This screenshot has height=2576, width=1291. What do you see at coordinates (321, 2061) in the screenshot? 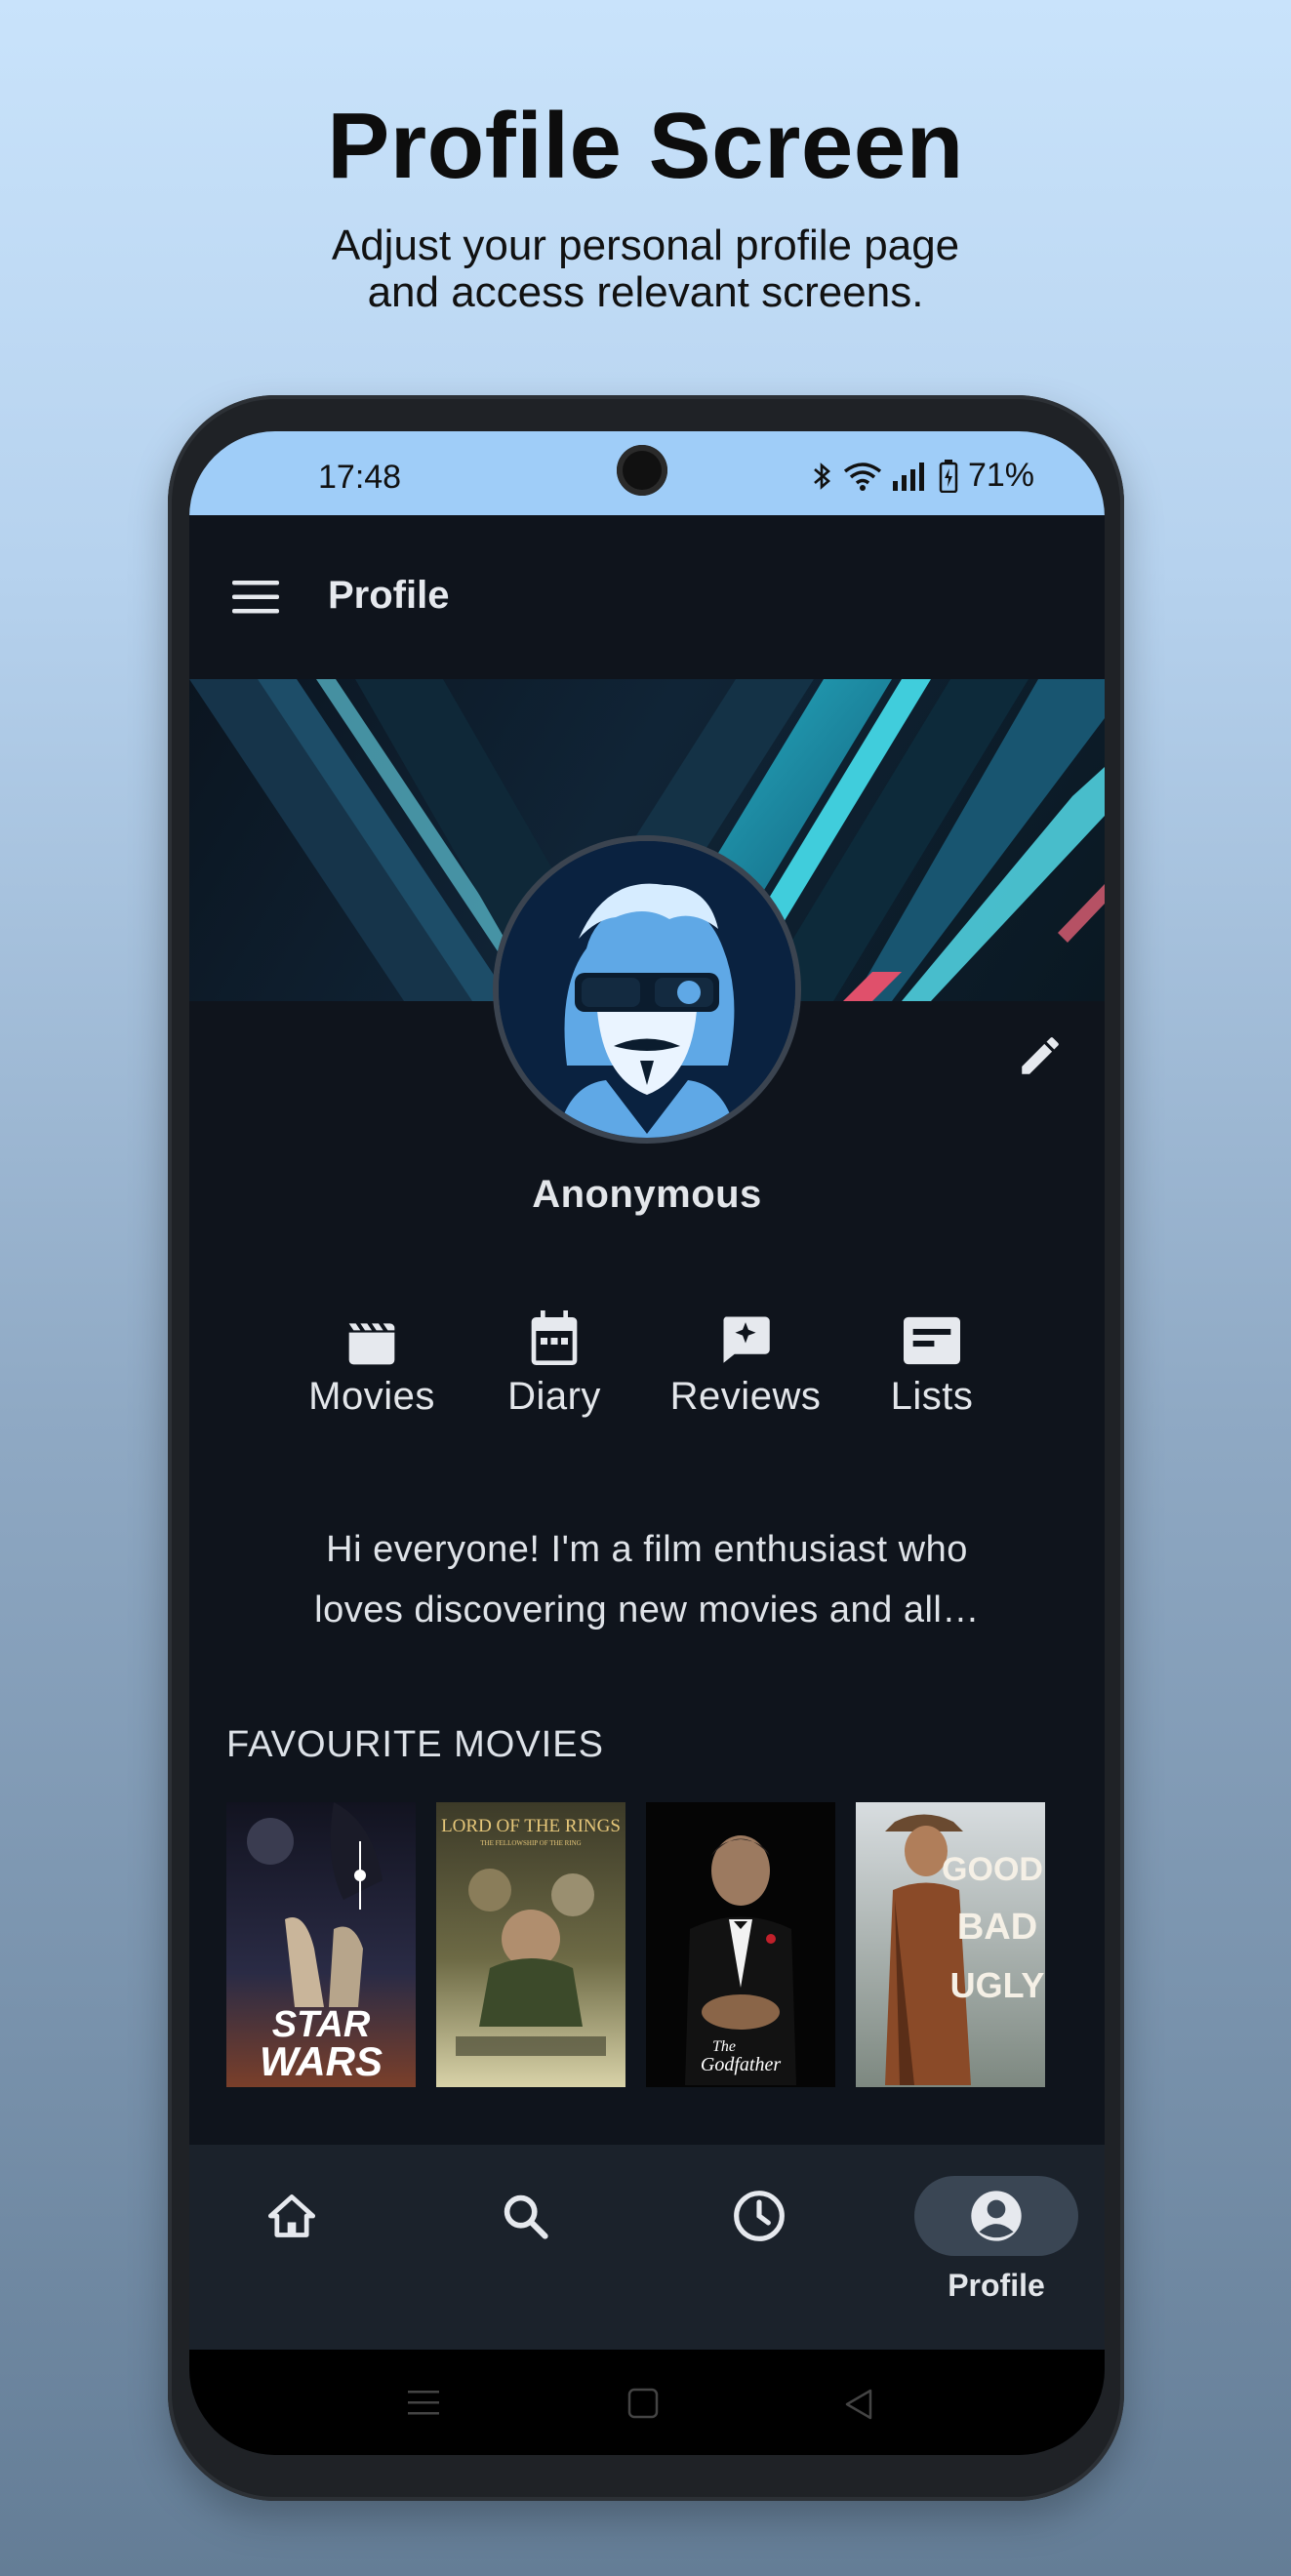
I see `poster-text: WARS` at bounding box center [321, 2061].